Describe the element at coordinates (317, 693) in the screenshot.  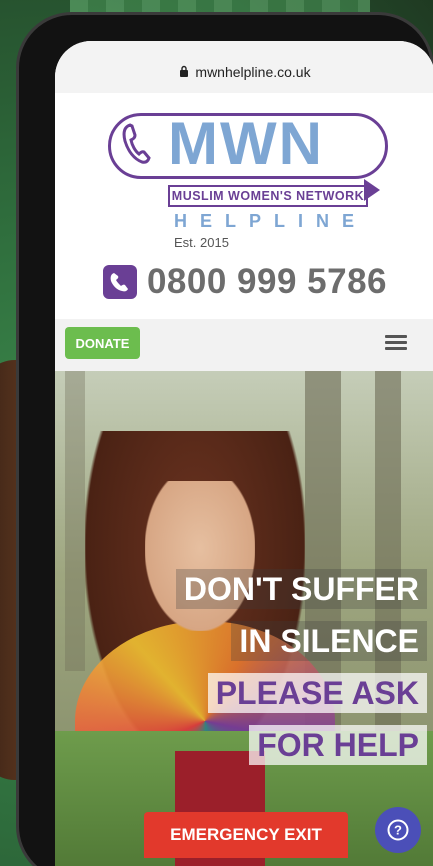
I see `hero-line-3: PLEASE ASK` at that location.